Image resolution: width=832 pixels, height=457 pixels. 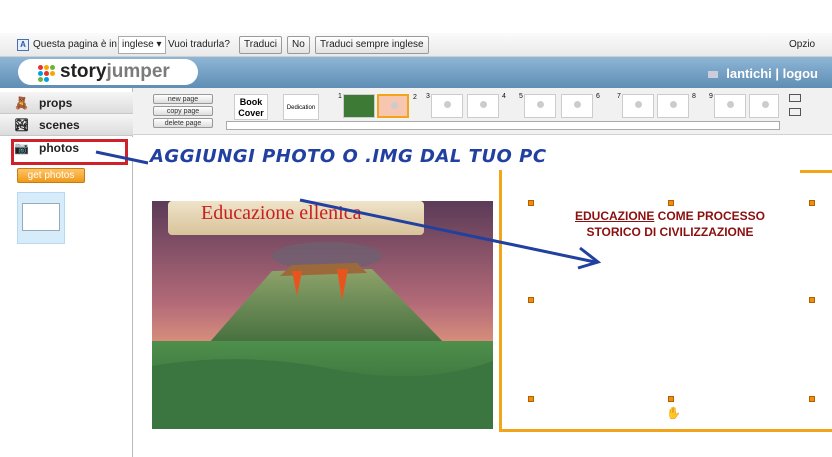 I want to click on right-text-line2: STORICO DI CIVILIZZAZIONE, so click(x=670, y=232).